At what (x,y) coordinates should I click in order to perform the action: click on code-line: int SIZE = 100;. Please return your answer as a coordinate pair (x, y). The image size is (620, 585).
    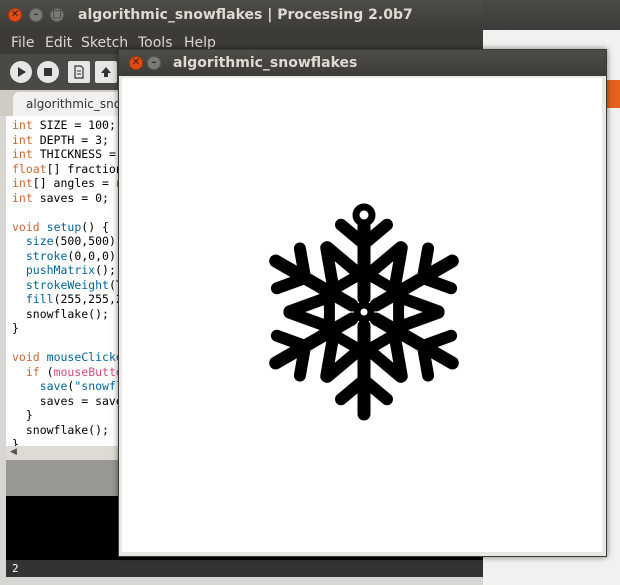
    Looking at the image, I should click on (64, 125).